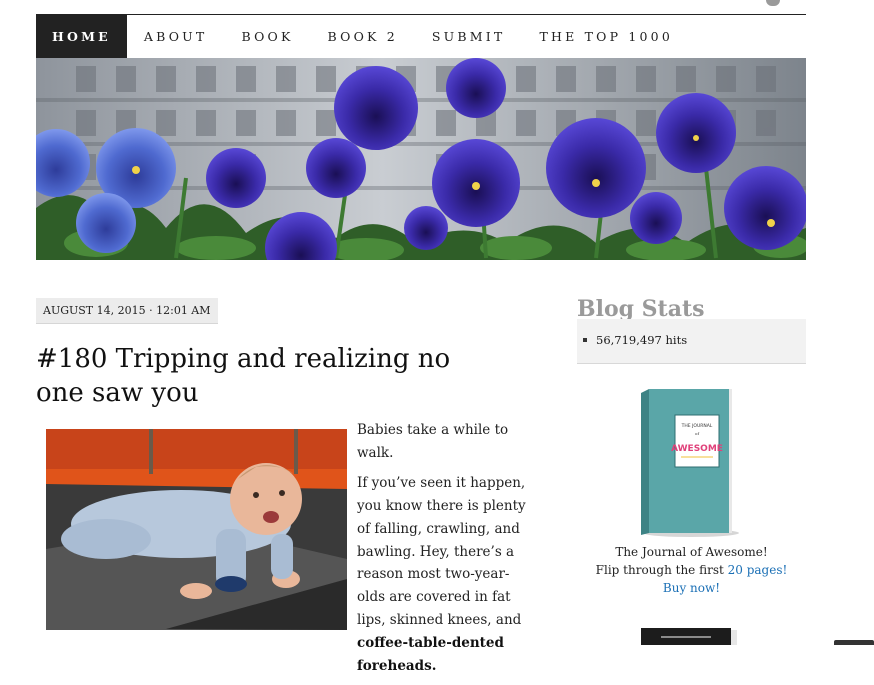 The image size is (874, 685). I want to click on top-scroll-indicator, so click(773, 3).